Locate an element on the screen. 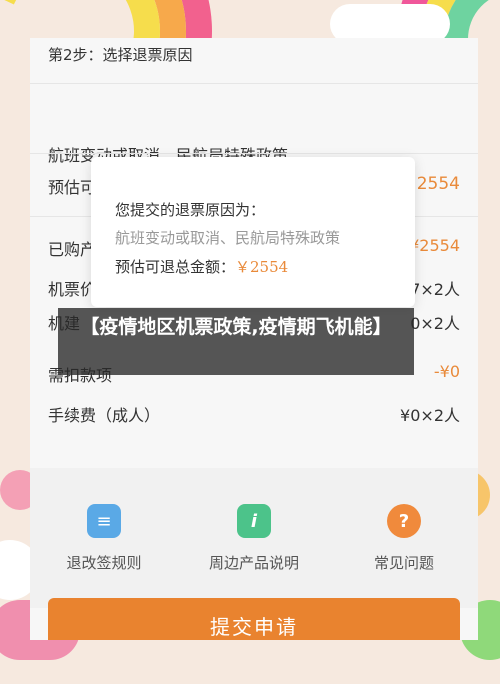  peripheral-products-label: 周边产品说明 is located at coordinates (253, 563).